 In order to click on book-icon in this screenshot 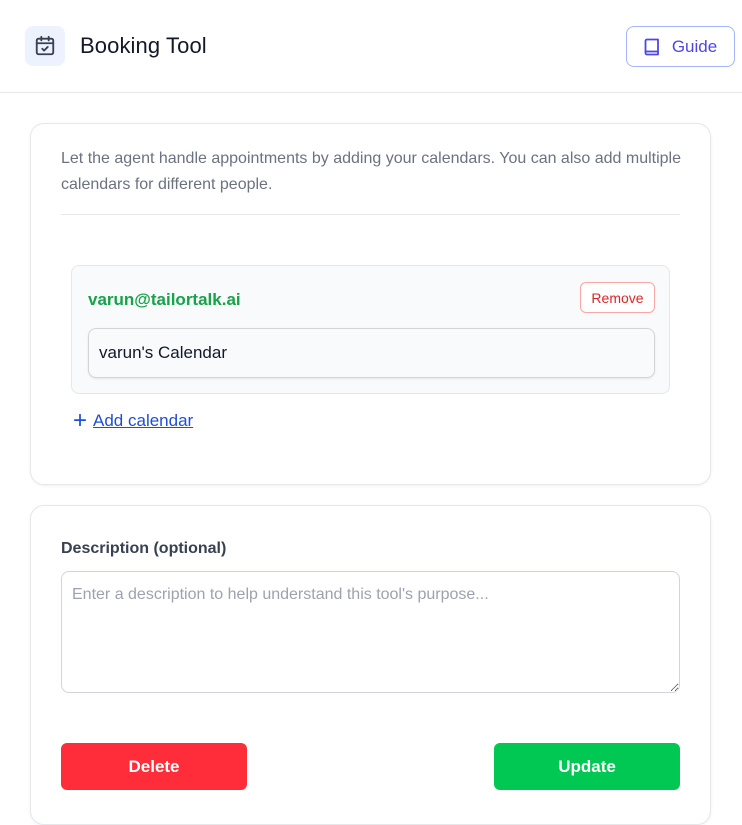, I will do `click(653, 47)`.